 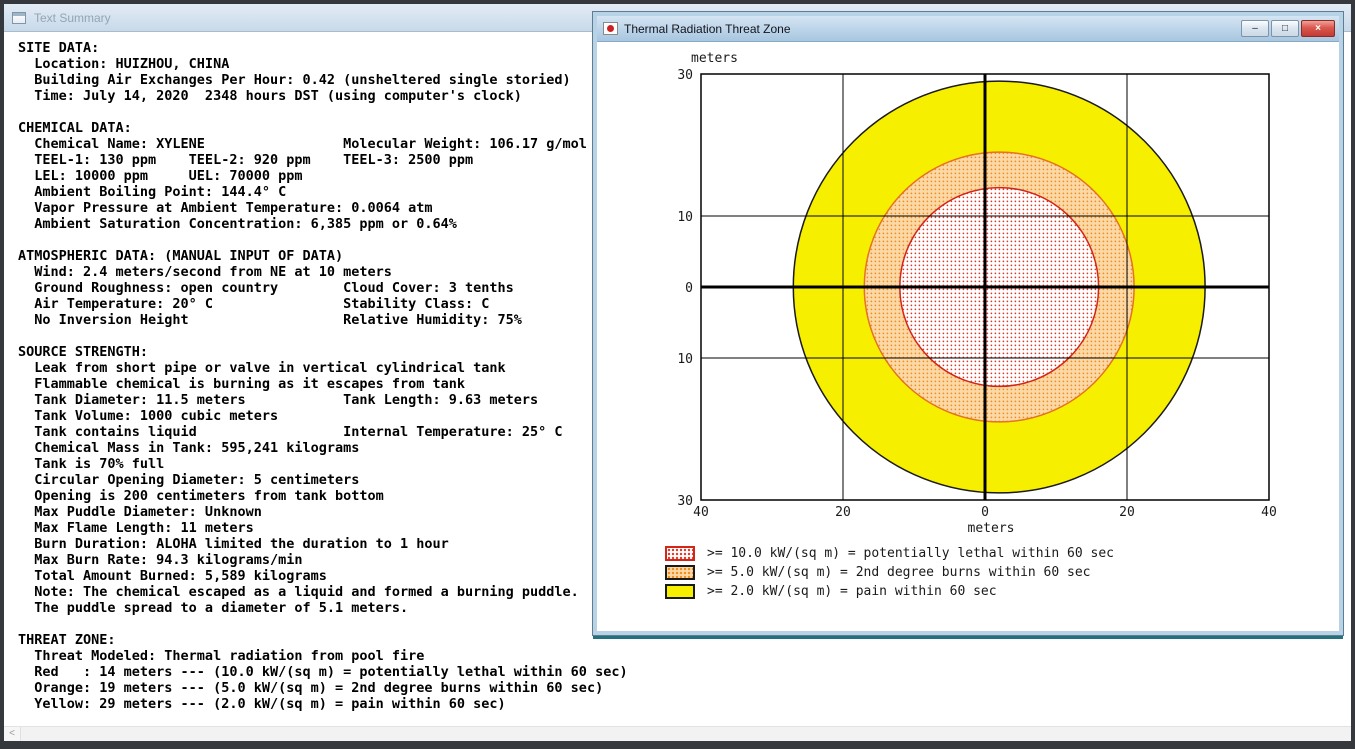 I want to click on text-summary-window-icon, so click(x=19, y=17).